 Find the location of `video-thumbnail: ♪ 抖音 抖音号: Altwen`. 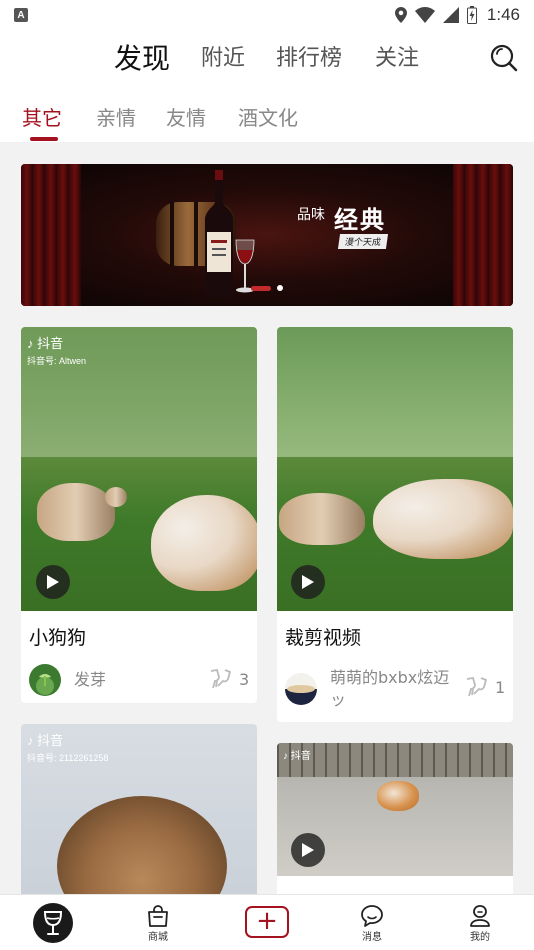

video-thumbnail: ♪ 抖音 抖音号: Altwen is located at coordinates (139, 469).